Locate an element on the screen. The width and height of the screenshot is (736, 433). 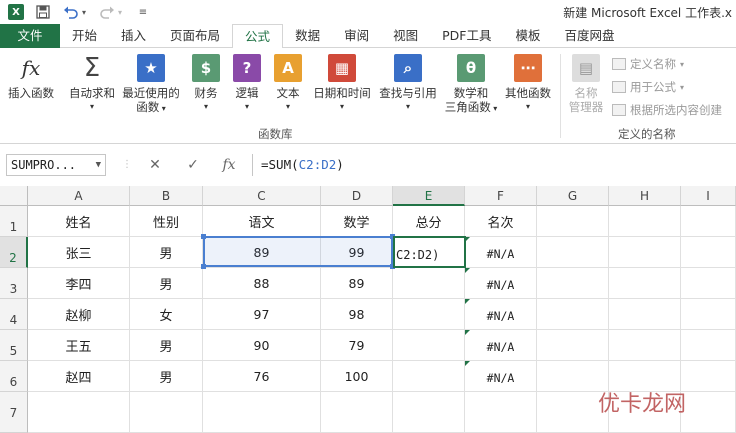
cell-c1: 语文 is located at coordinates (262, 221).